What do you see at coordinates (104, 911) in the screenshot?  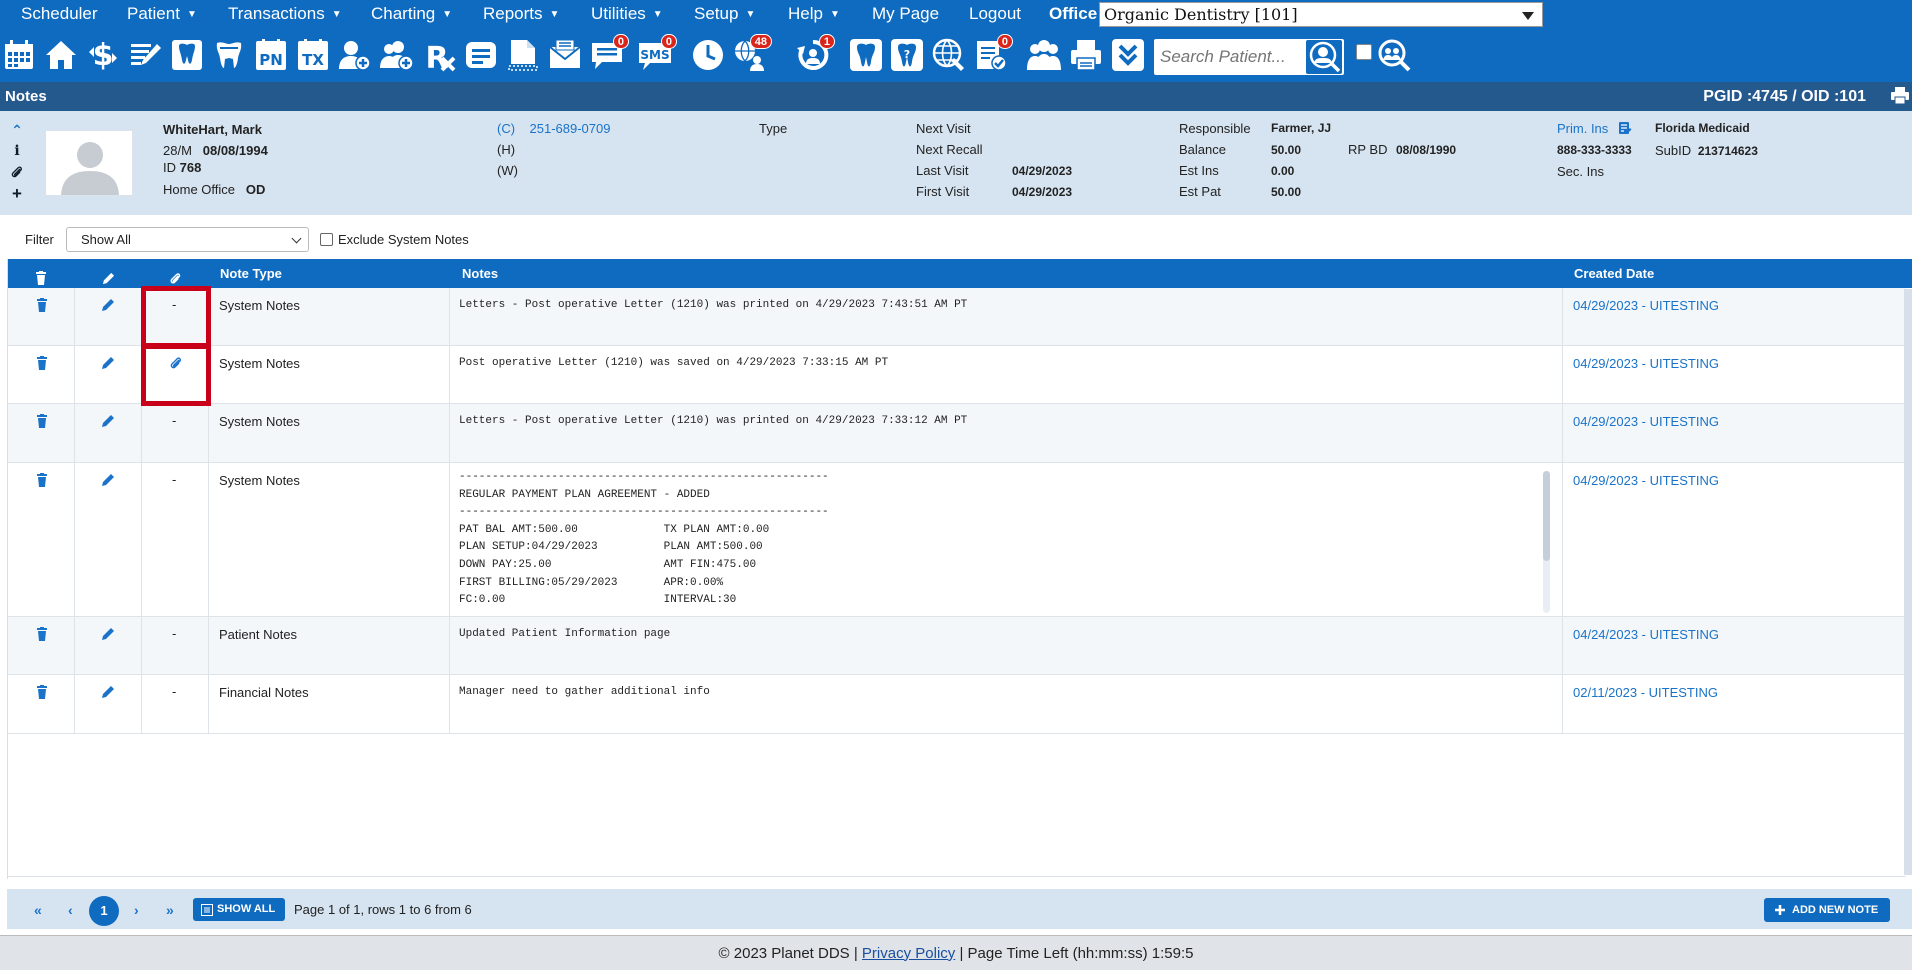 I see `current-page-button: 1` at bounding box center [104, 911].